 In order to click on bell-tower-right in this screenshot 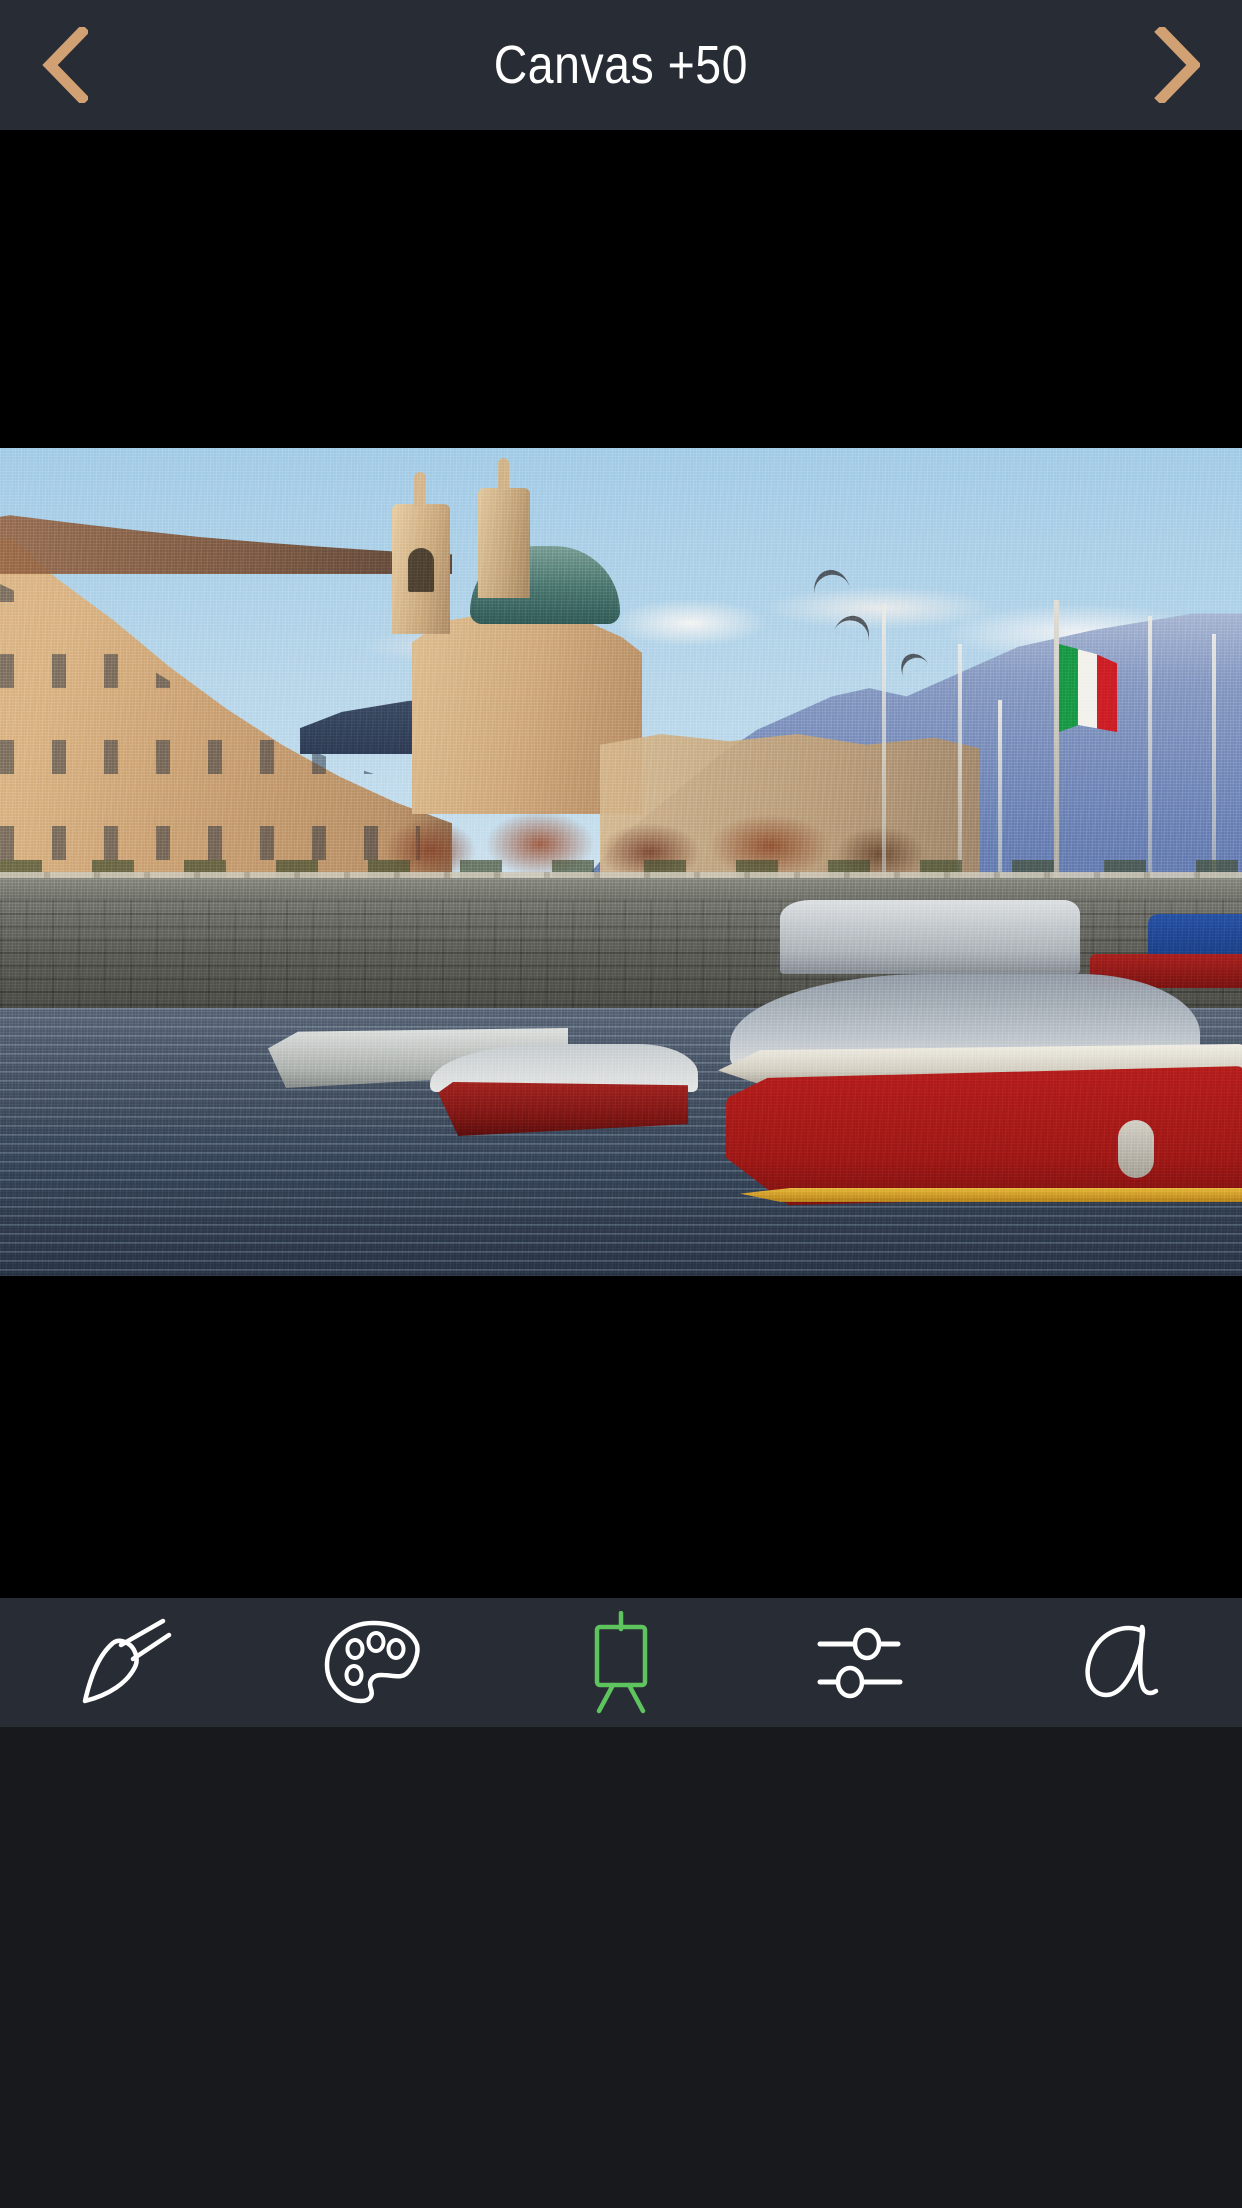, I will do `click(504, 528)`.